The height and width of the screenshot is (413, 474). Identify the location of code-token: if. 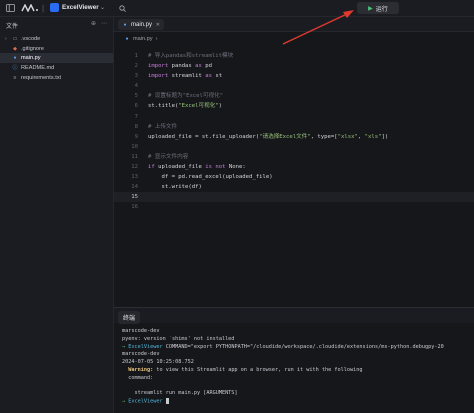
(151, 167).